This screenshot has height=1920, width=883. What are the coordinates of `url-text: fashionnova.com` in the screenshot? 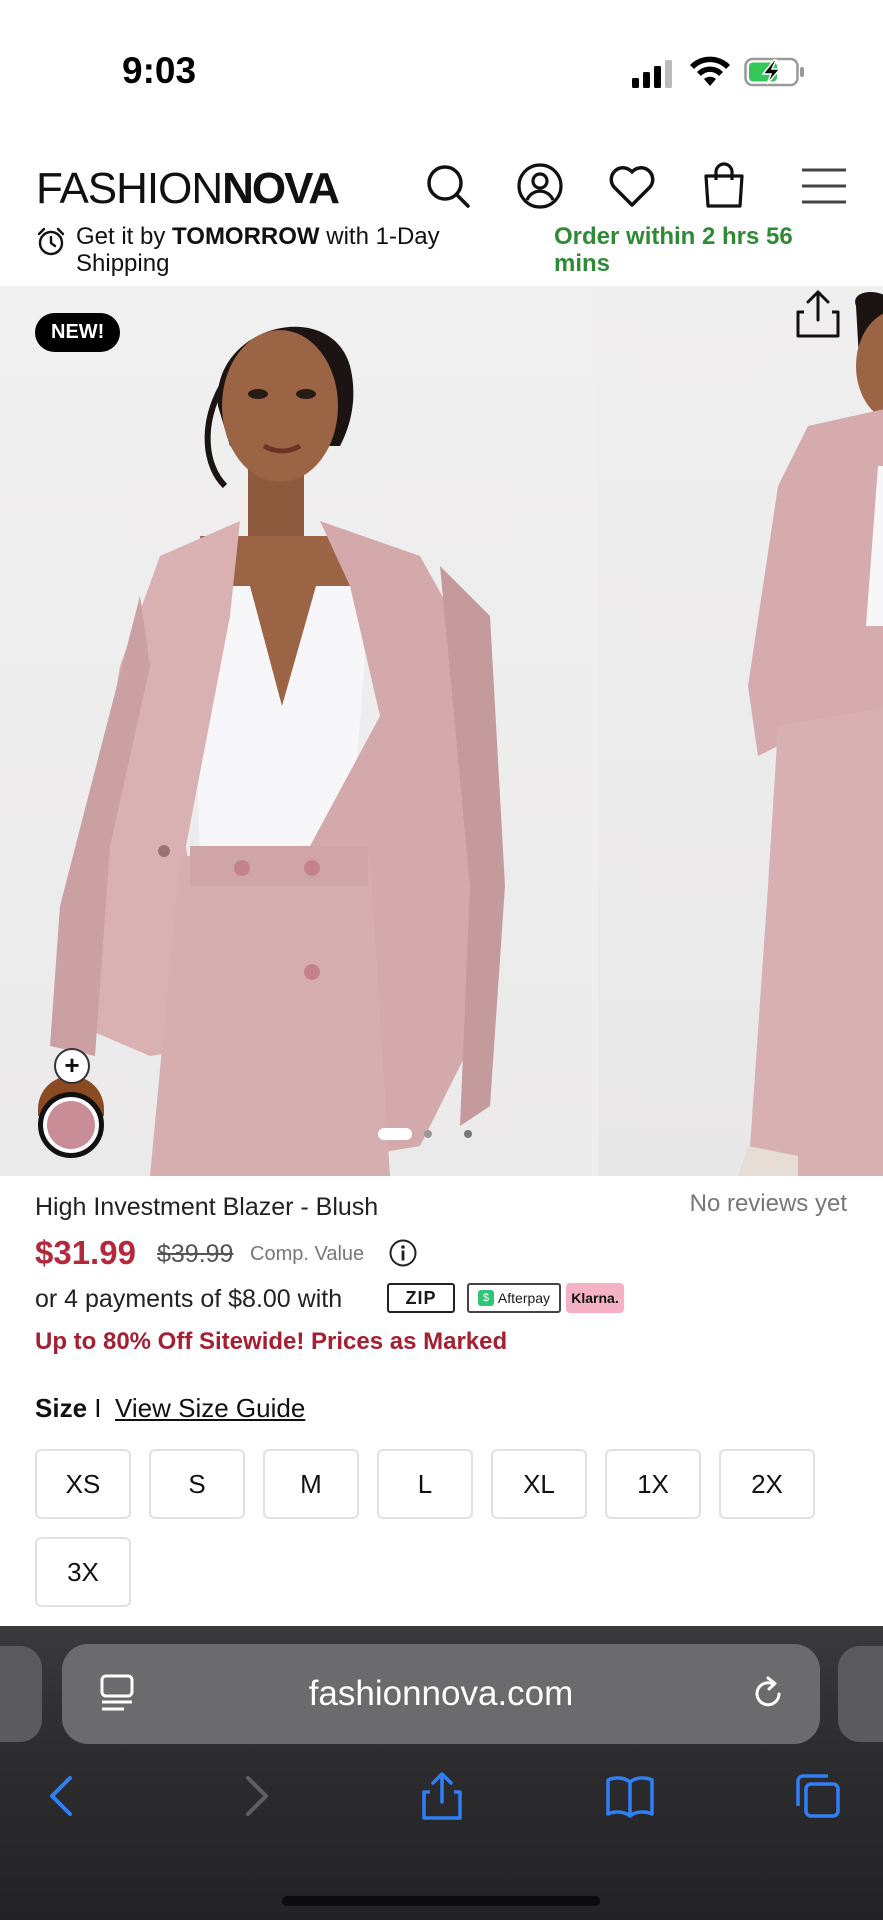 It's located at (441, 1694).